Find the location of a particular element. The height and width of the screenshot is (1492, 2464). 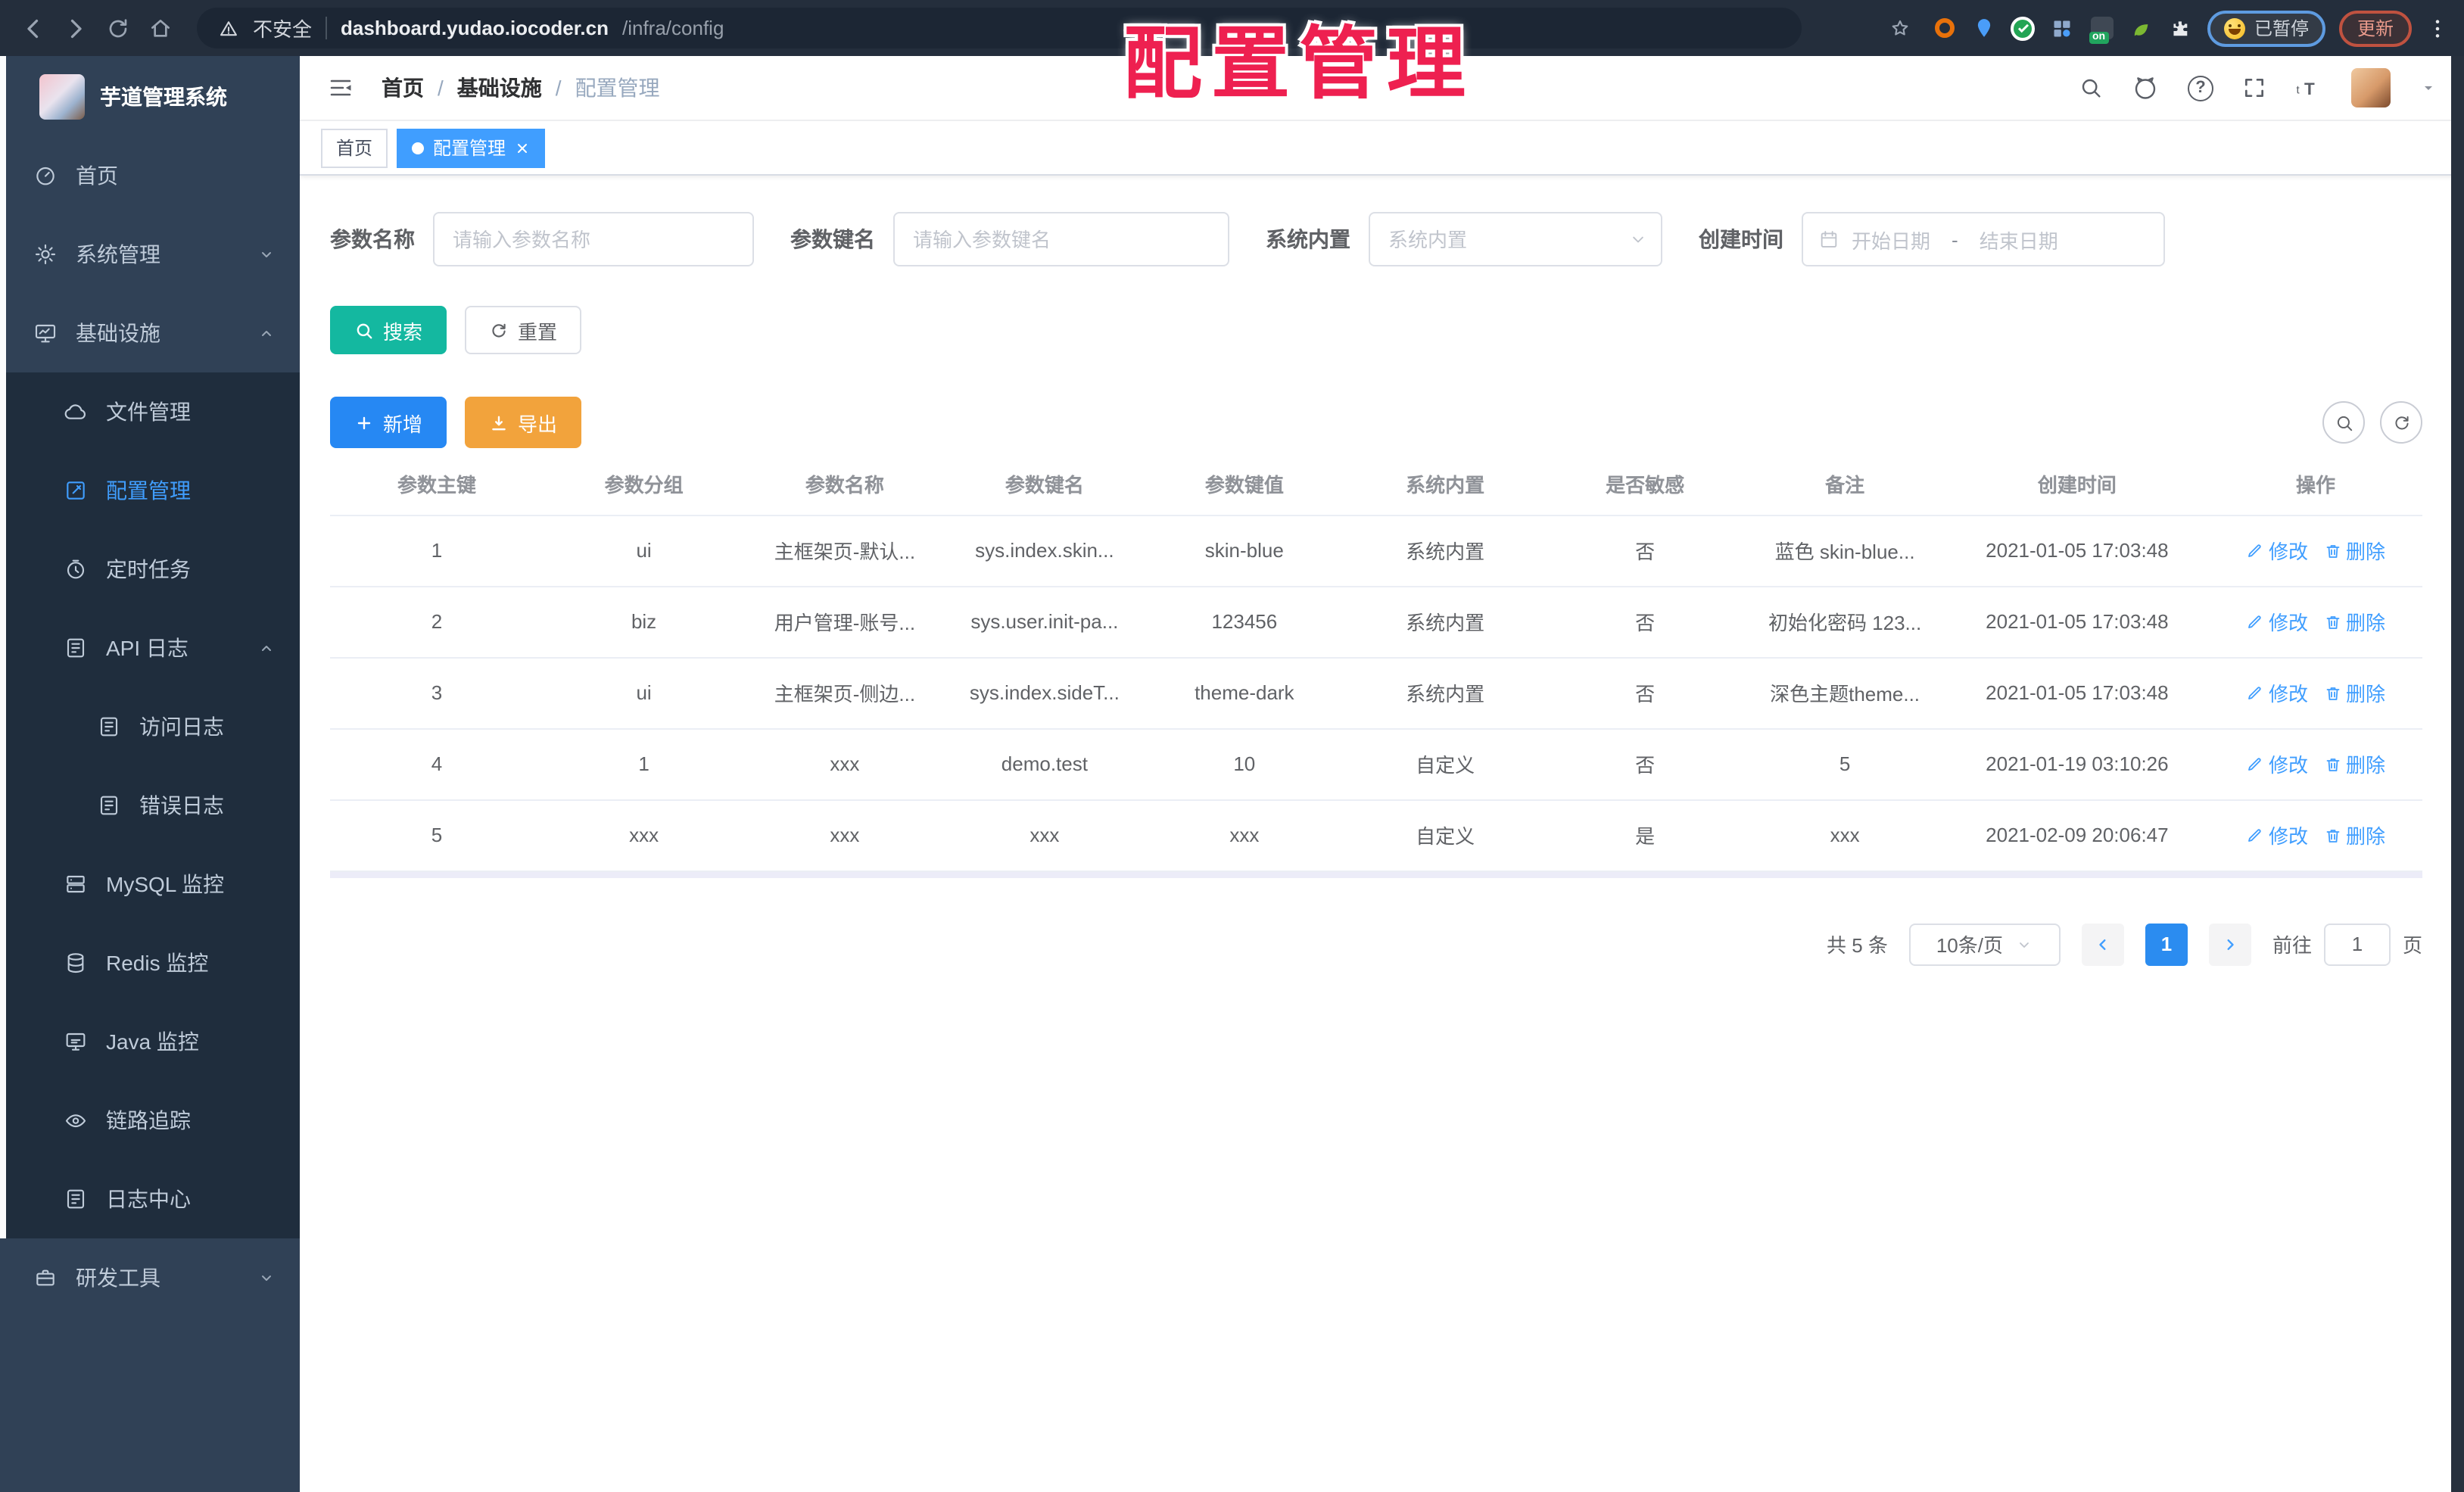

fullscreen-icon is located at coordinates (2254, 88).